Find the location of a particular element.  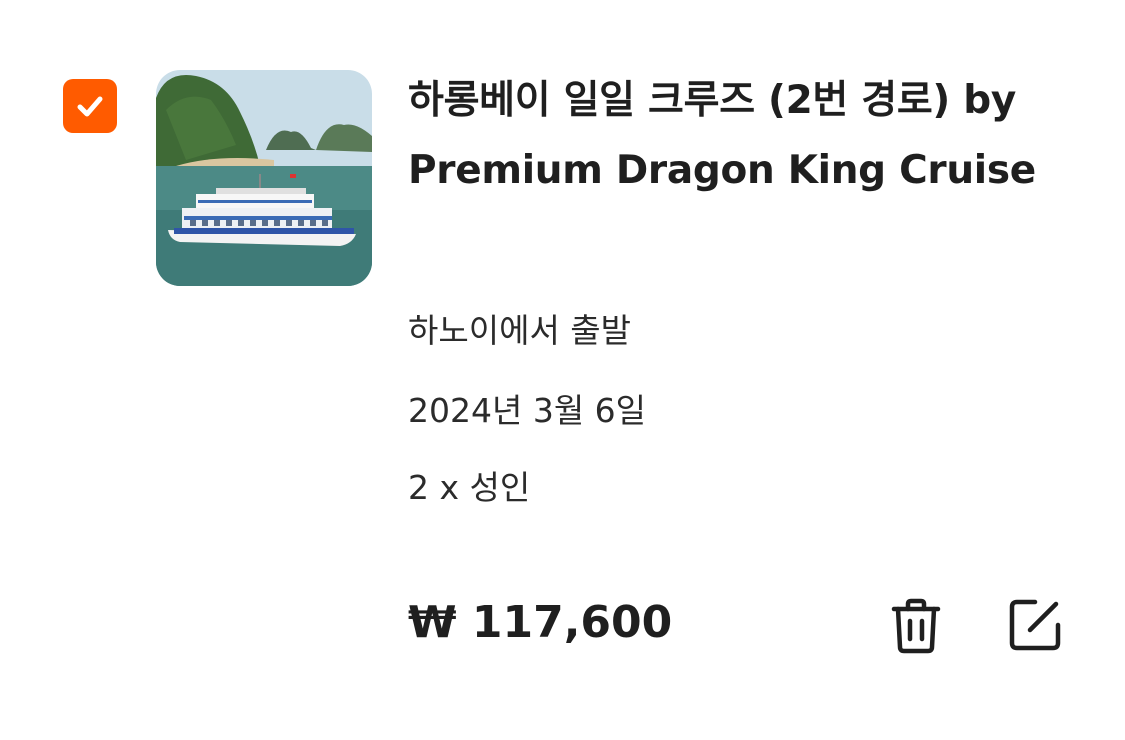

tour-thumbnail is located at coordinates (264, 178).